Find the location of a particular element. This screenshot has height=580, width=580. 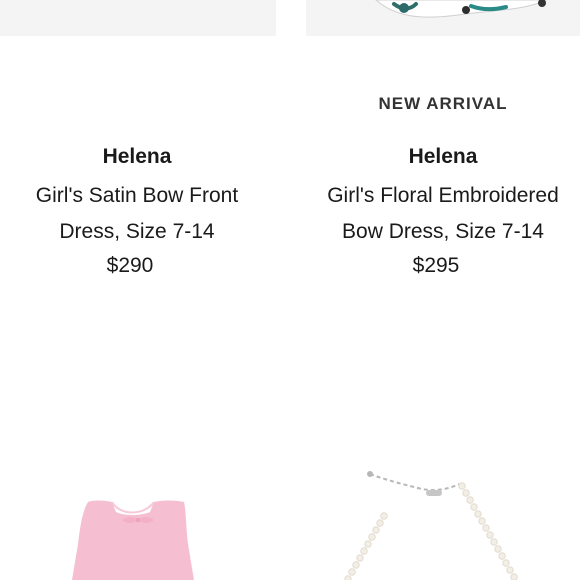

product-image-bottom-left is located at coordinates (138, 520).